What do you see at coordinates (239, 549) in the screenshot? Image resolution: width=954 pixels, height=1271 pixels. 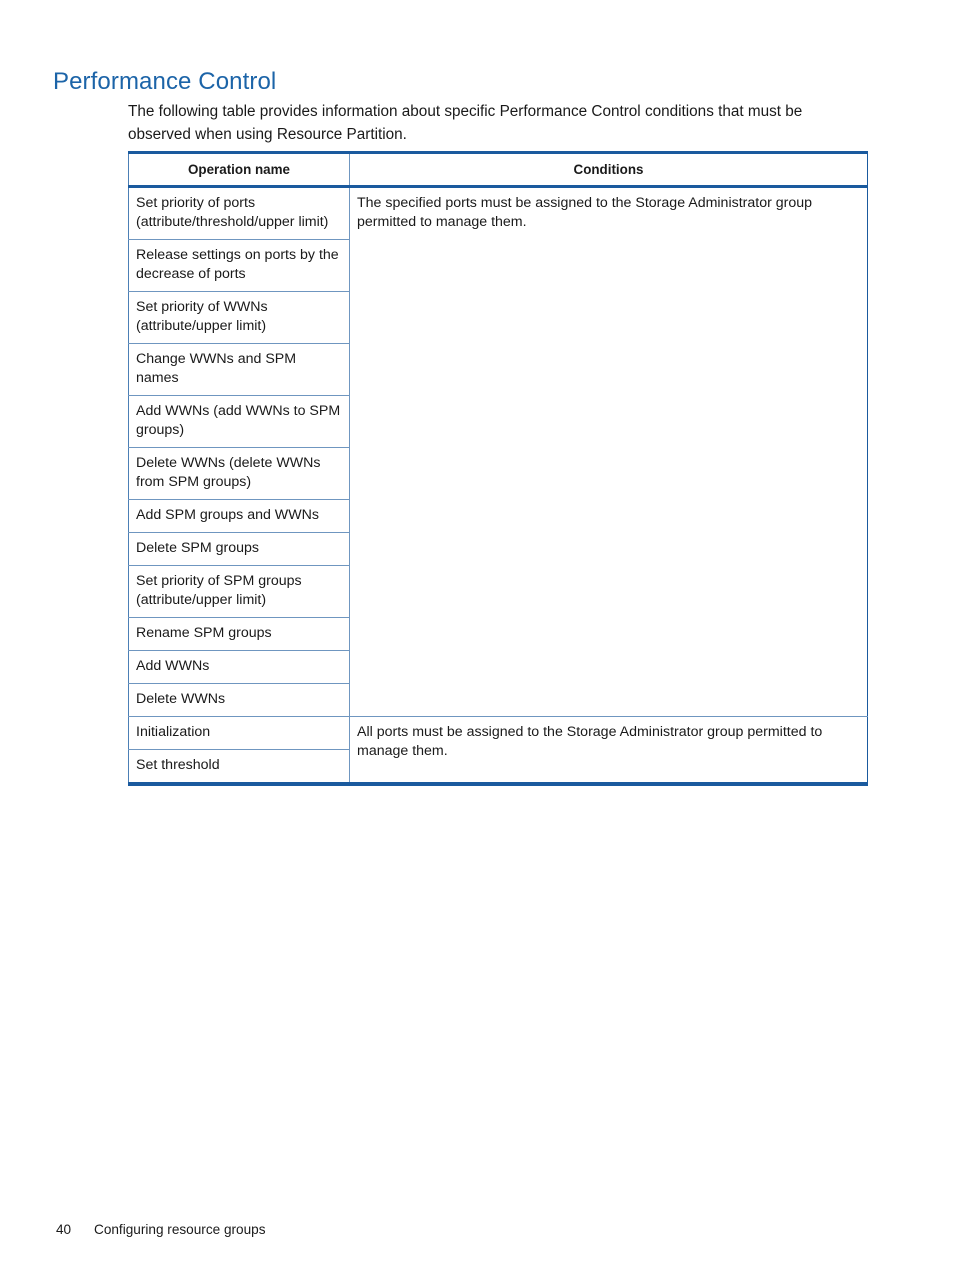 I see `cell-operation-name: Delete SPM groups` at bounding box center [239, 549].